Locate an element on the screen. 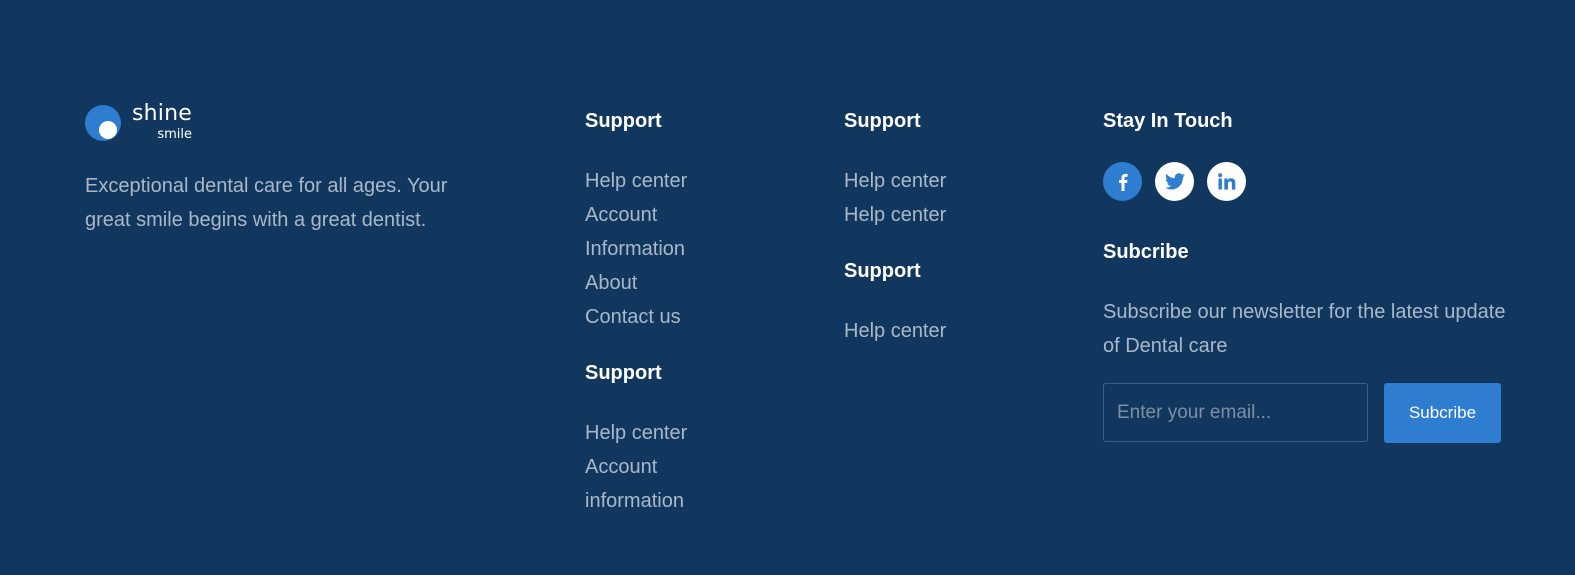 Image resolution: width=1575 pixels, height=575 pixels. twitter-link is located at coordinates (1174, 181).